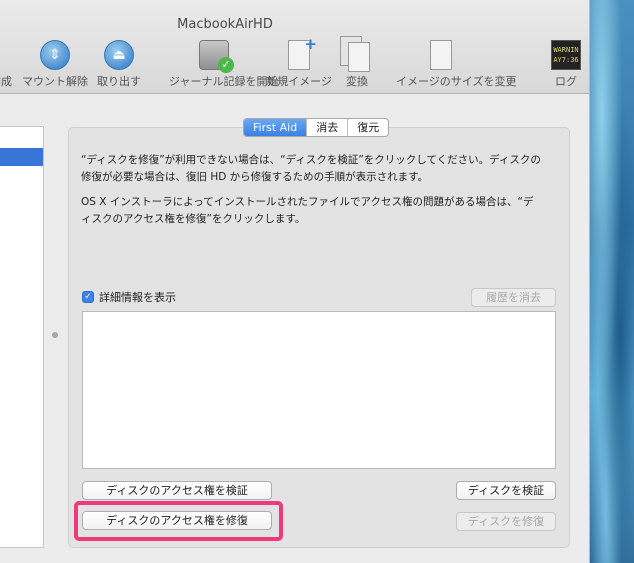  I want to click on checkmark-icon: ✓, so click(226, 65).